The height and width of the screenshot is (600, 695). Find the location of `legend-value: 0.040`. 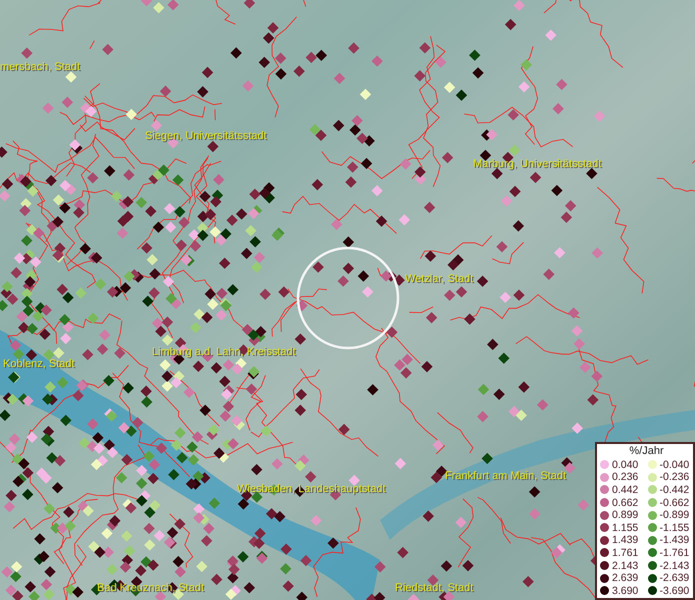

legend-value: 0.040 is located at coordinates (625, 464).